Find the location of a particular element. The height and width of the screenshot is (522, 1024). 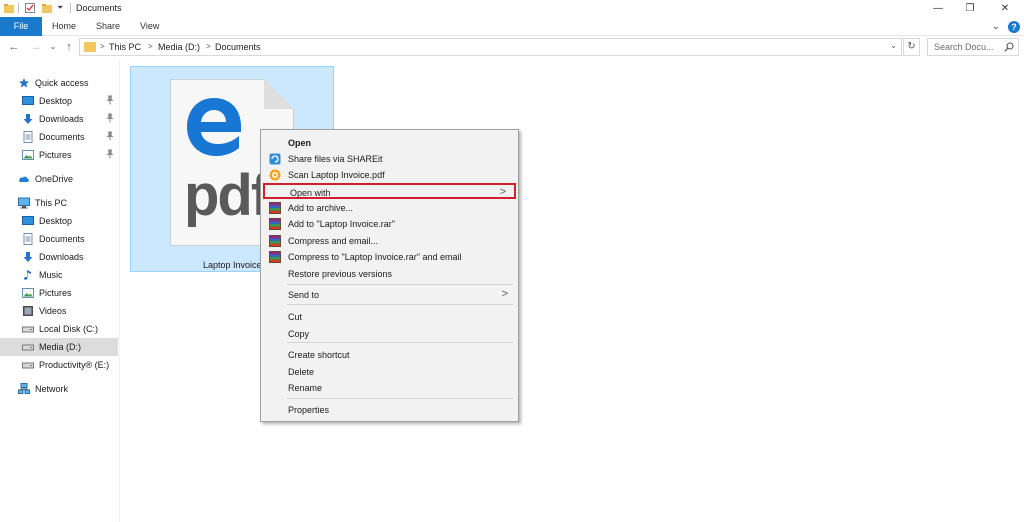

tab-home: Home is located at coordinates (64, 26).